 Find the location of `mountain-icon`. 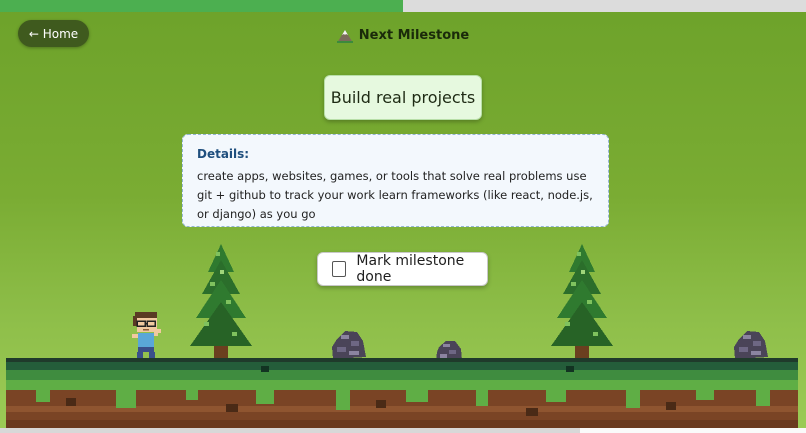

mountain-icon is located at coordinates (344, 36).